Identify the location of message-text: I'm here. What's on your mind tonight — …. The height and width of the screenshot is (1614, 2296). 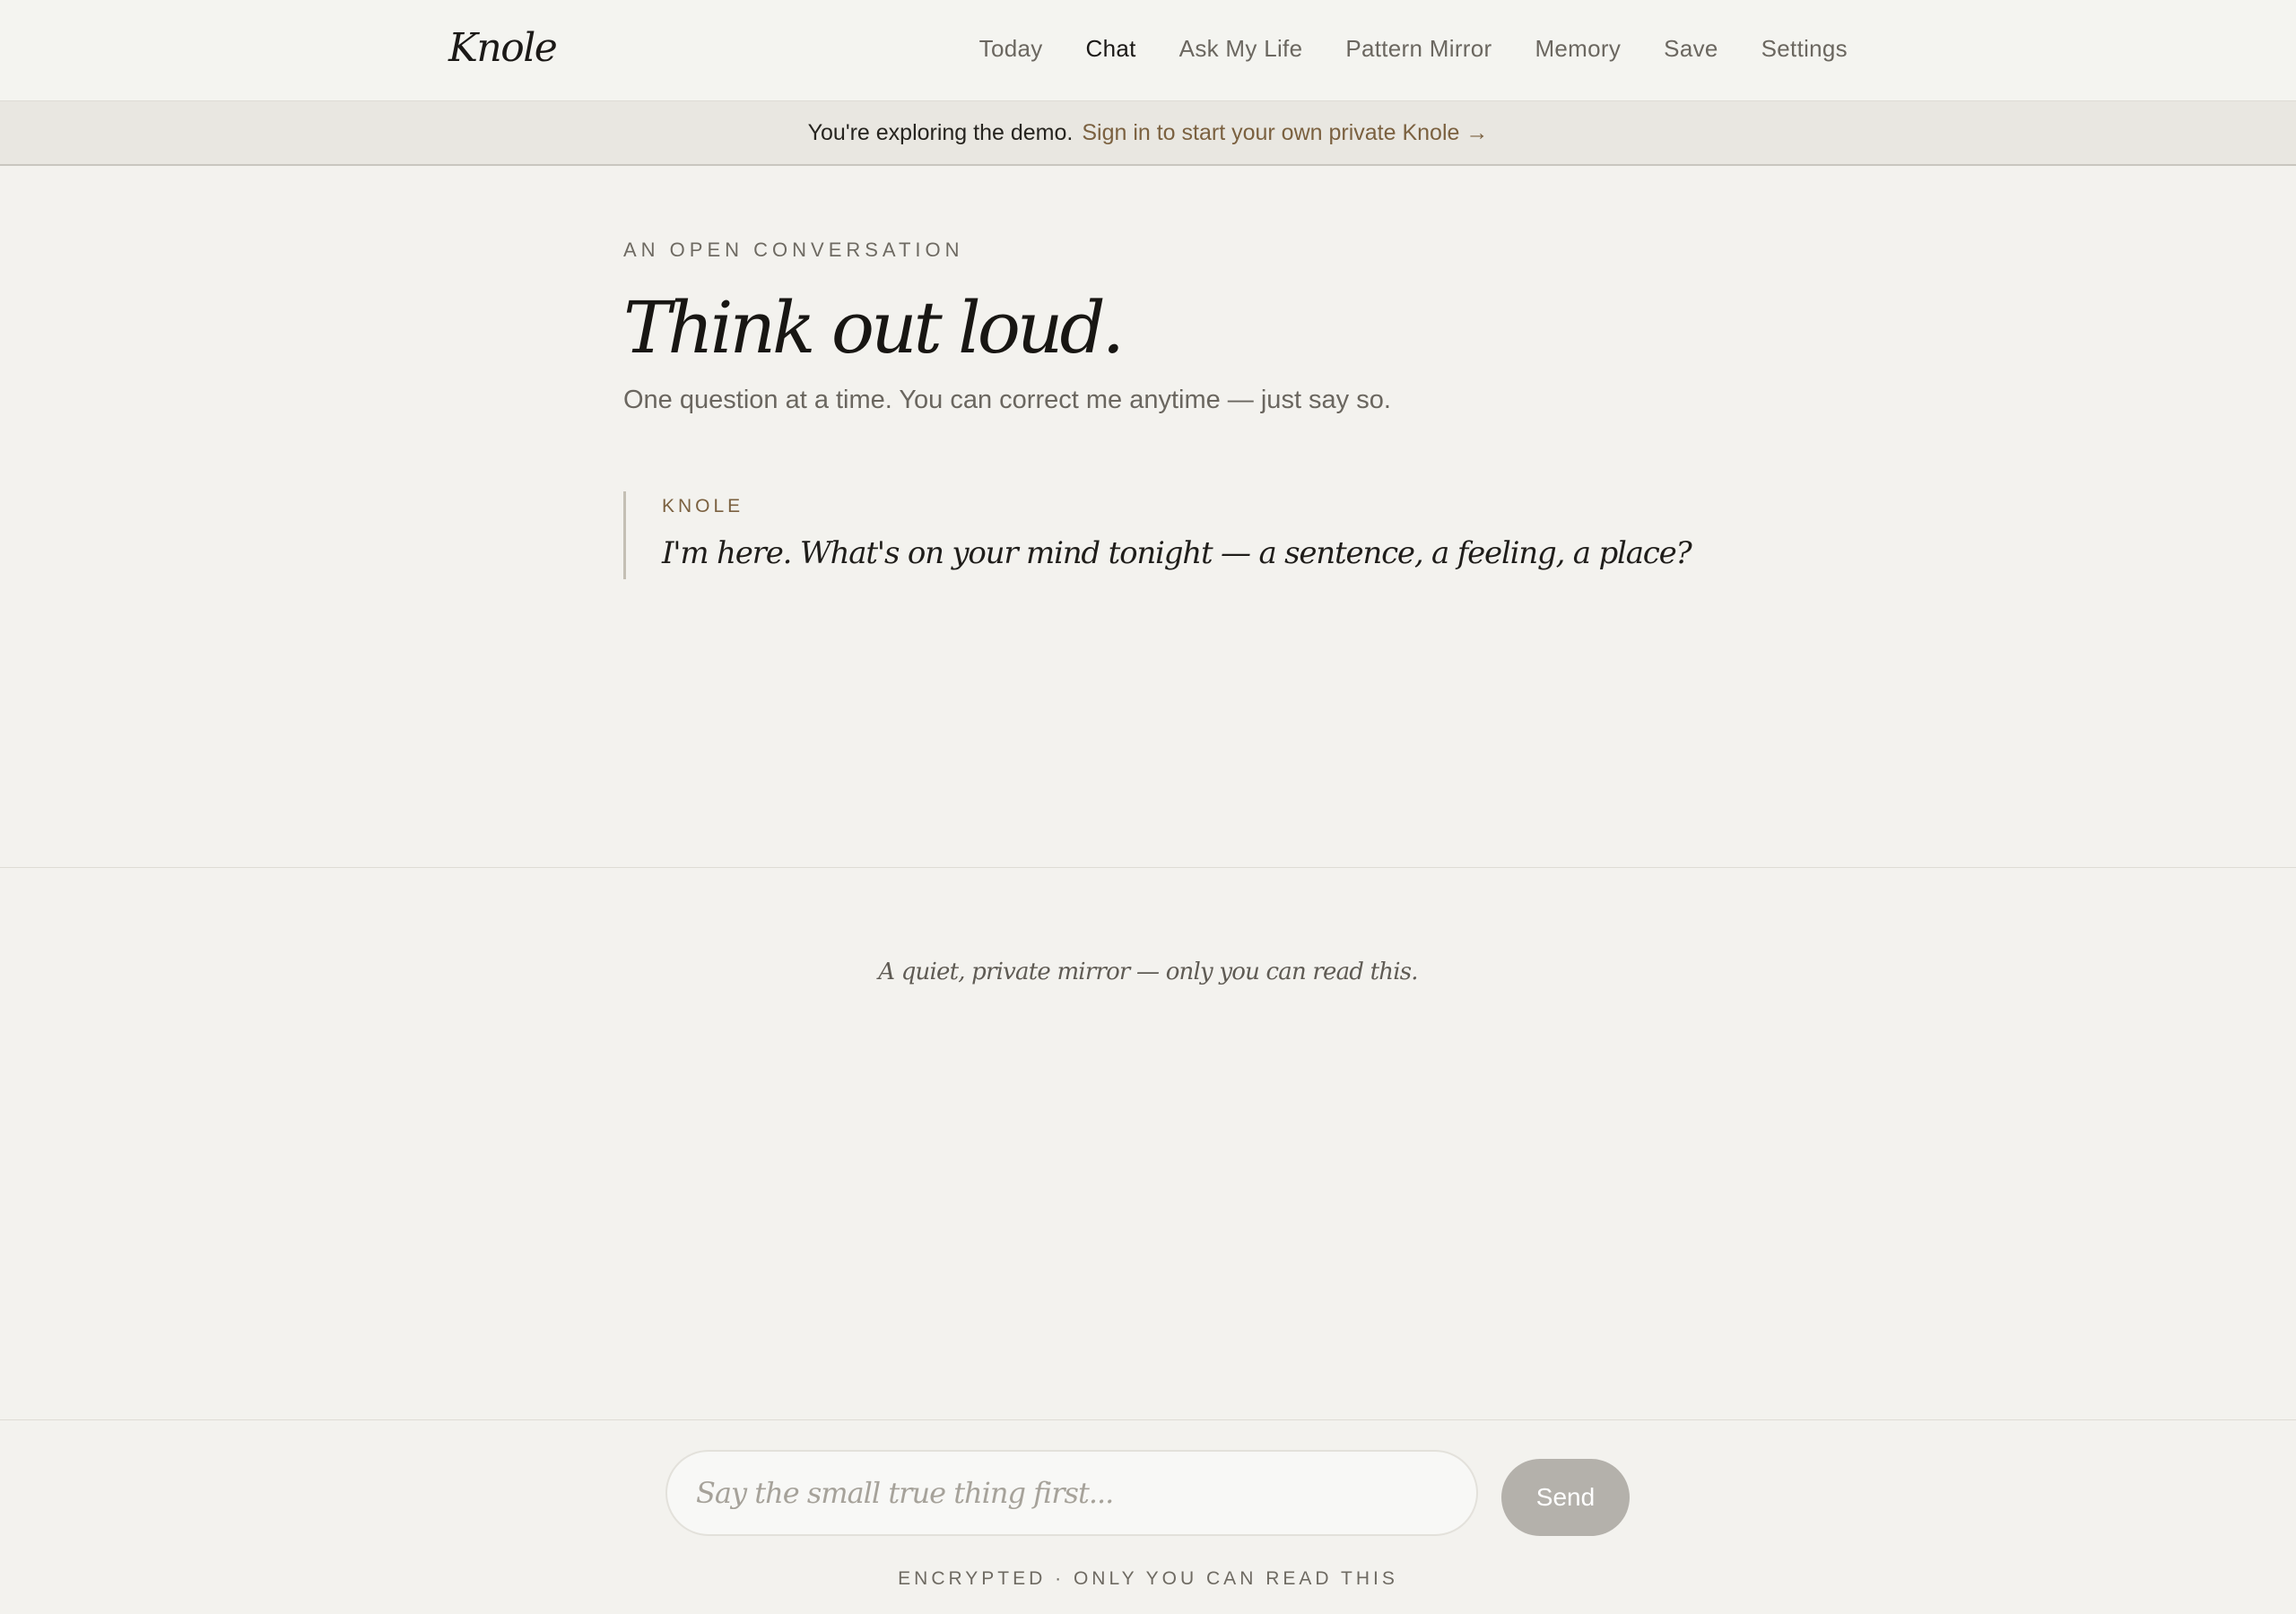
(1177, 553).